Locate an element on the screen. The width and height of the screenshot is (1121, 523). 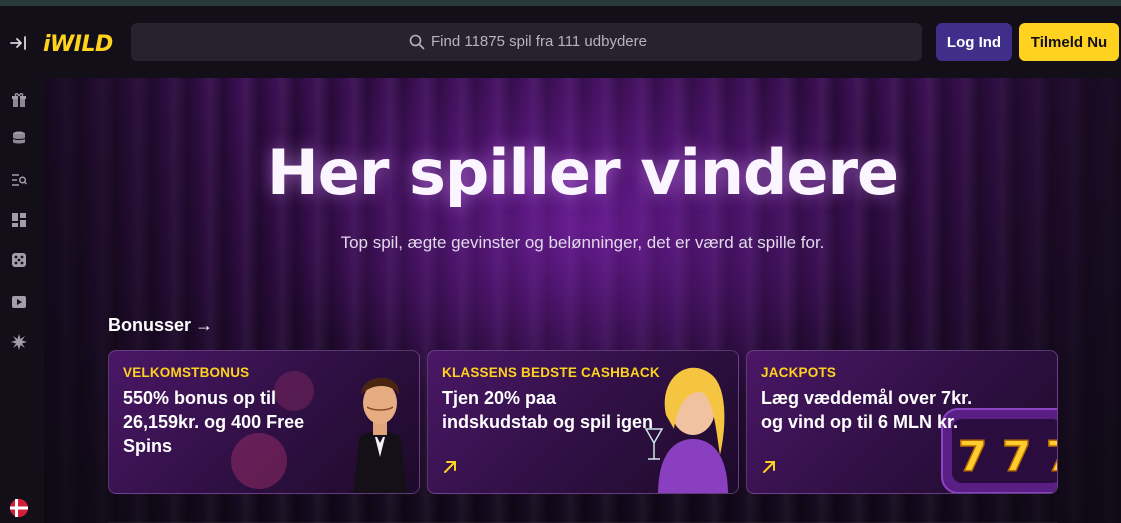
bonus-heading-label: Bonusser is located at coordinates (150, 325).